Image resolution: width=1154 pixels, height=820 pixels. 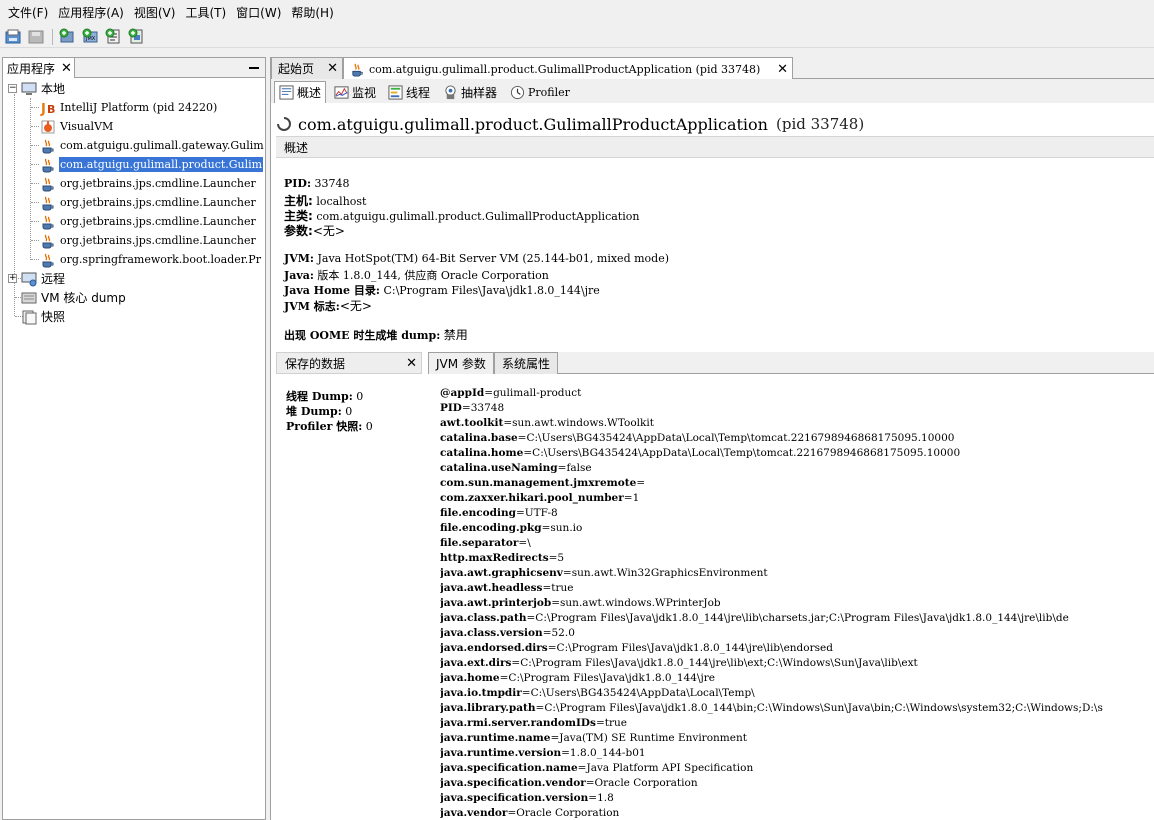 I want to click on tab-threads: 线程, so click(x=409, y=92).